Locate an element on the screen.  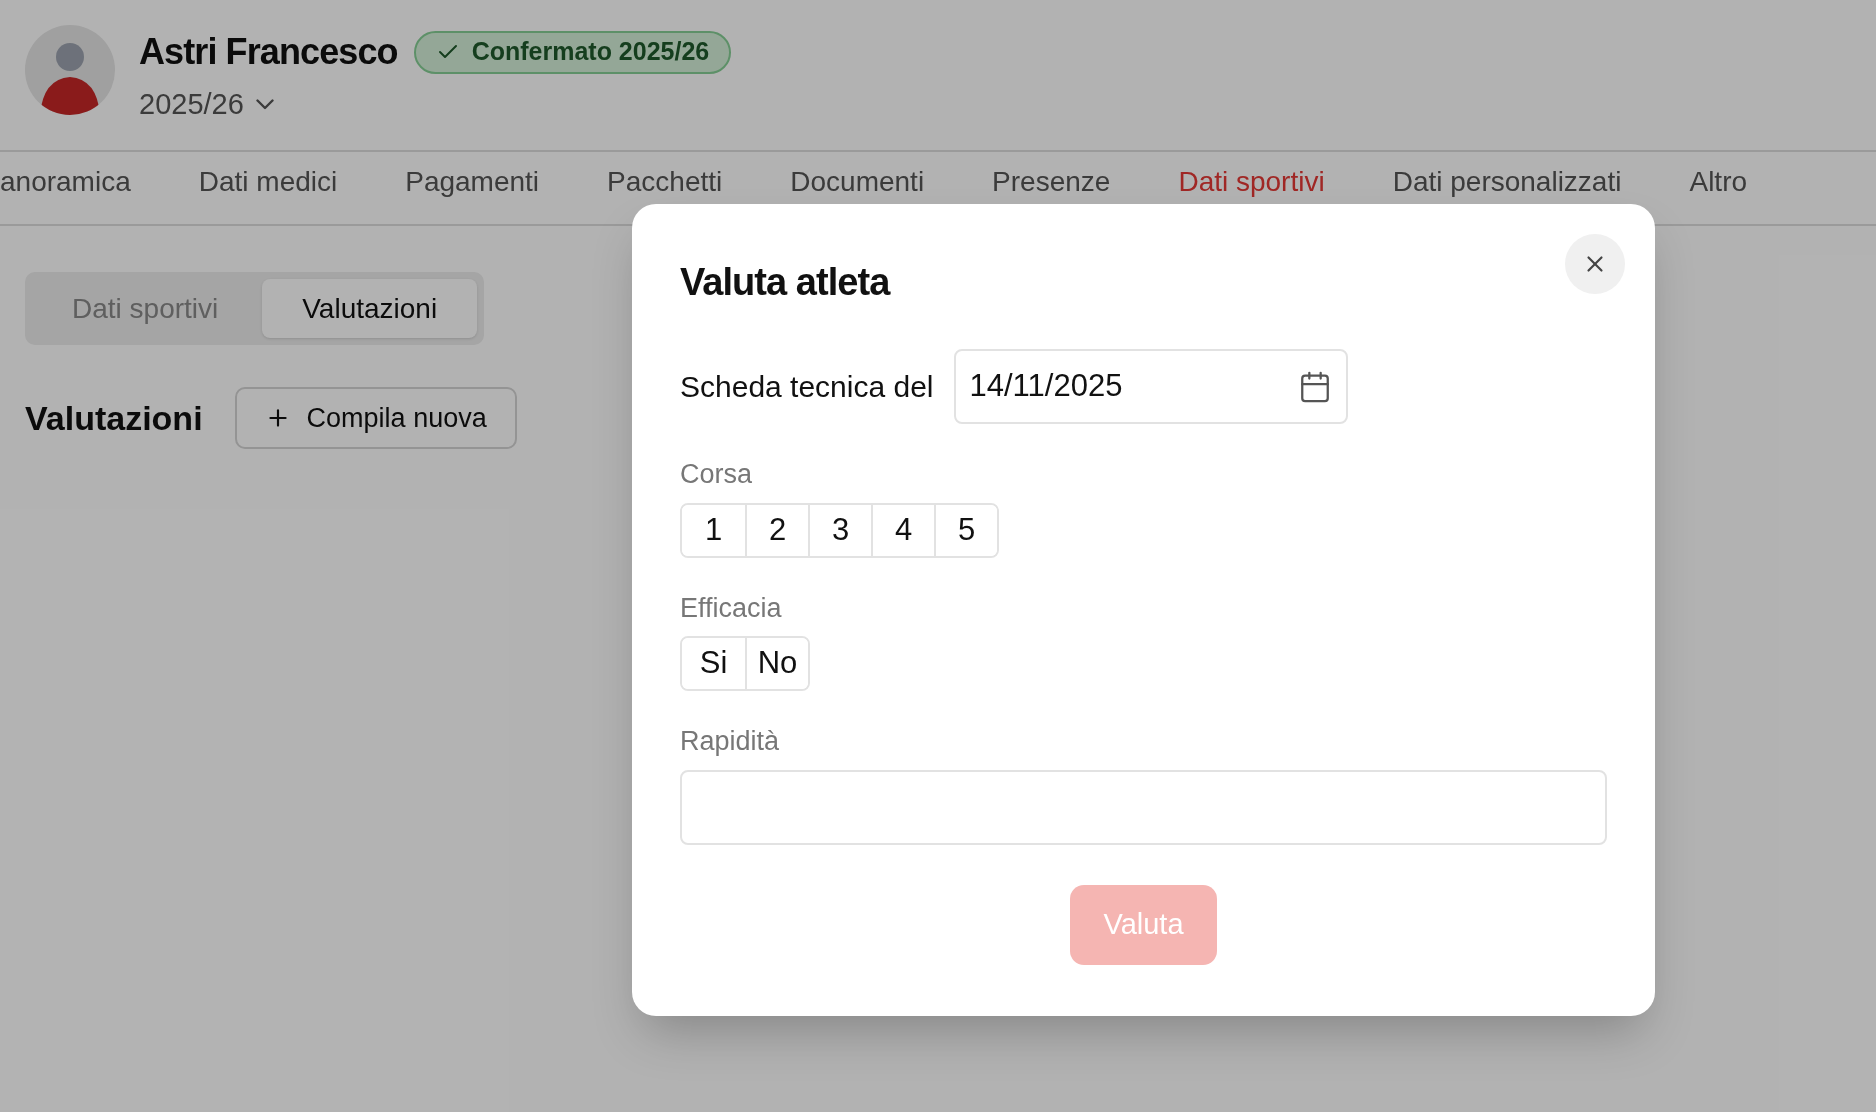
section-title: Valutazioni is located at coordinates (114, 418).